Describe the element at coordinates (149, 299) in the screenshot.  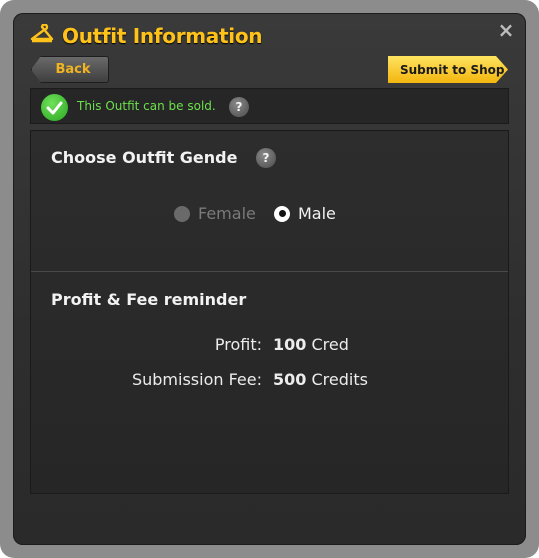
I see `fee-section-title: Profit & Fee reminder` at that location.